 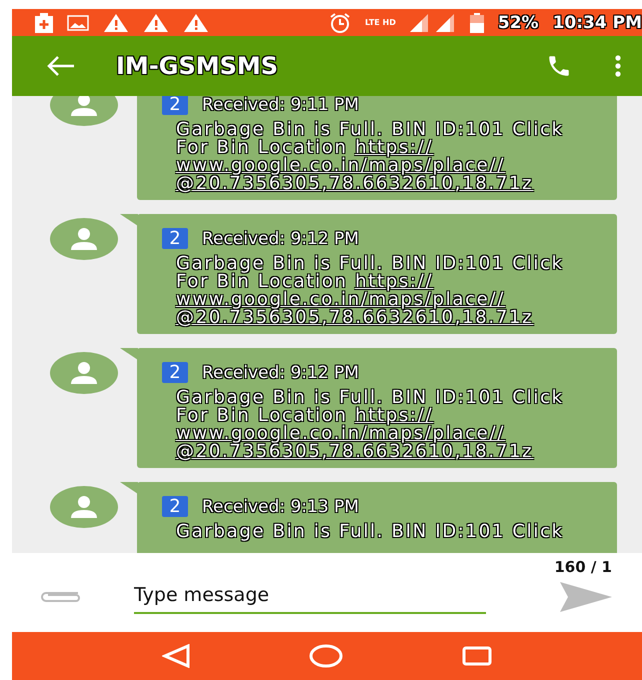 I want to click on message-text: Garbage Bin is Full. BIN ID:101 Click, so click(x=370, y=532).